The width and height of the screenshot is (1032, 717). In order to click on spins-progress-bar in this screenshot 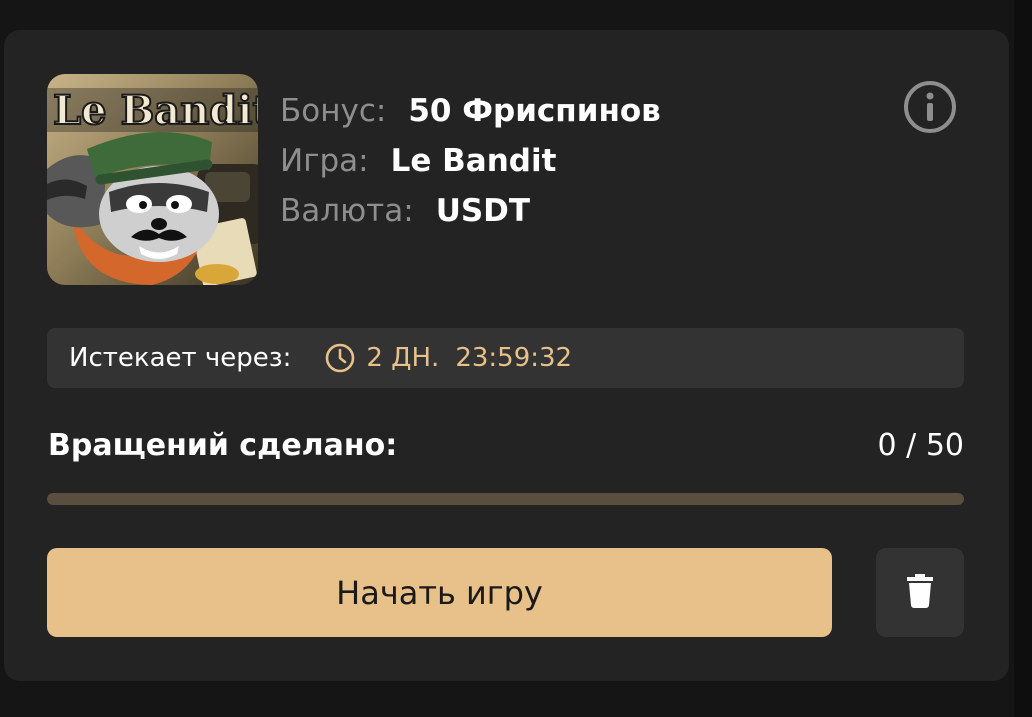, I will do `click(505, 499)`.